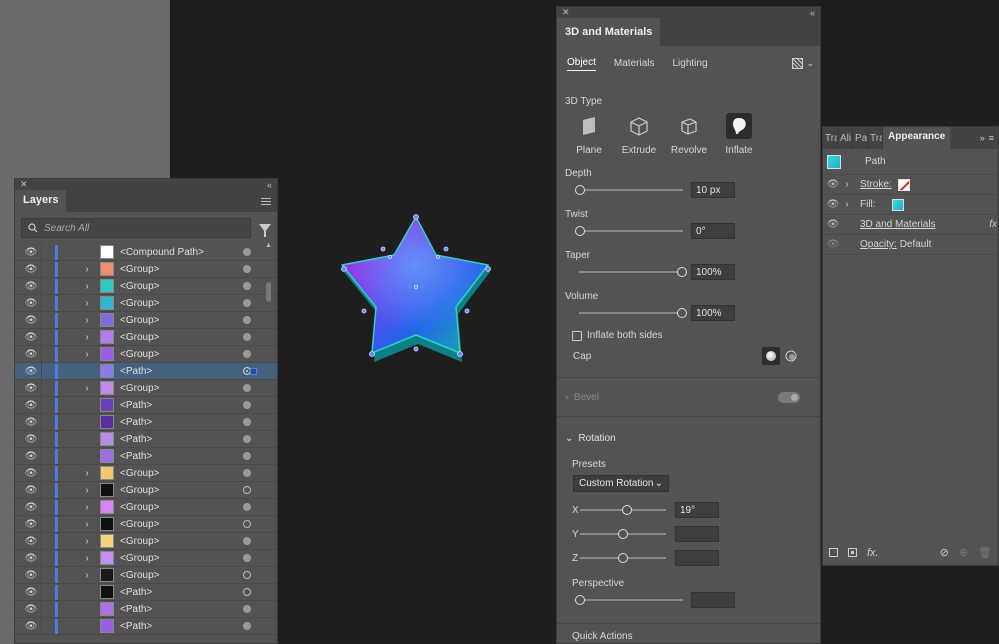  I want to click on depth-slider: 10 px, so click(688, 190).